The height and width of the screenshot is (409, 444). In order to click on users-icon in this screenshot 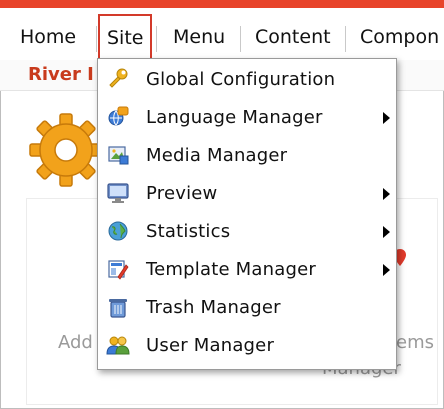, I will do `click(118, 345)`.